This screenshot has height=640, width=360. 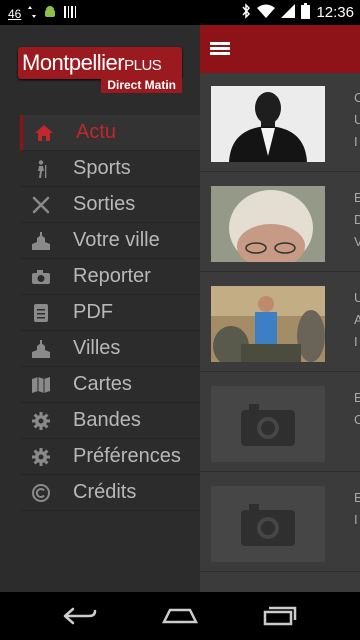 What do you see at coordinates (357, 408) in the screenshot?
I see `article-text: EC` at bounding box center [357, 408].